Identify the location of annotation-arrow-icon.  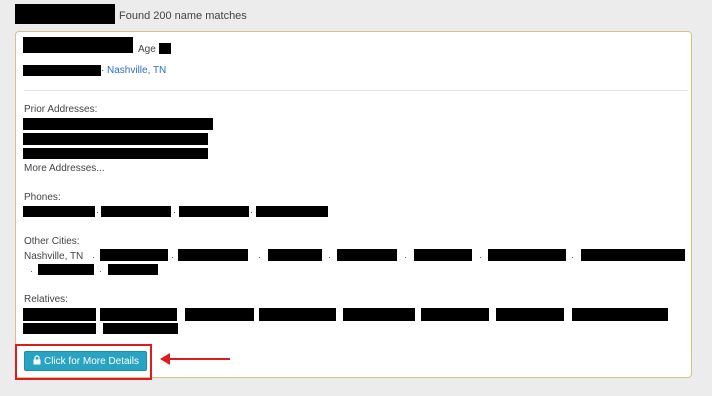
(195, 359).